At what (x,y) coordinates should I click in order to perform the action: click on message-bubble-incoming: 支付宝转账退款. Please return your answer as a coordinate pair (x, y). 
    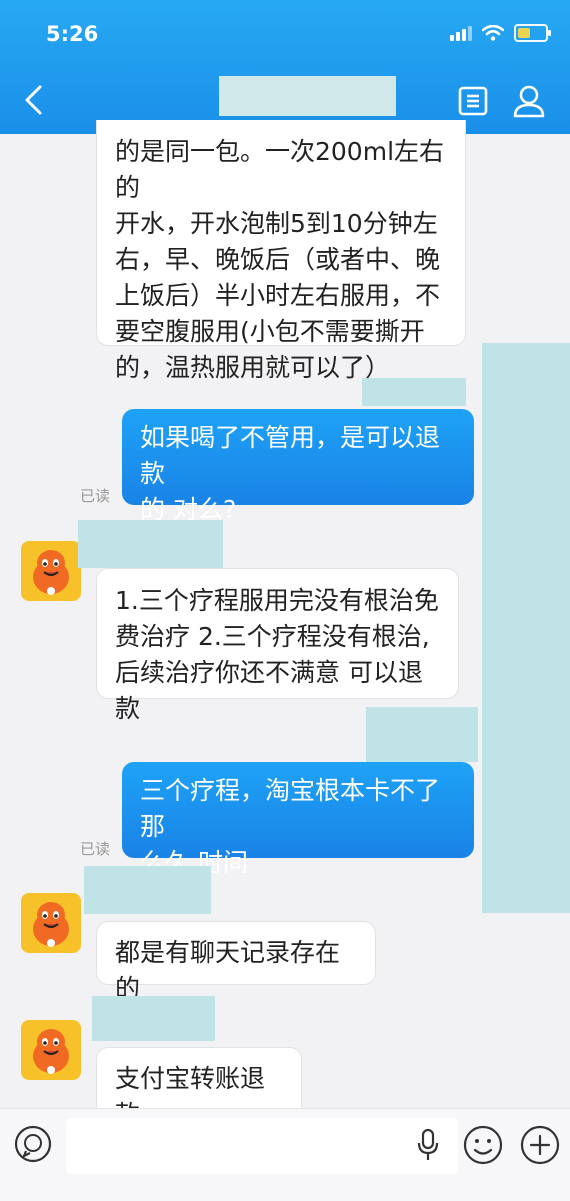
    Looking at the image, I should click on (199, 1088).